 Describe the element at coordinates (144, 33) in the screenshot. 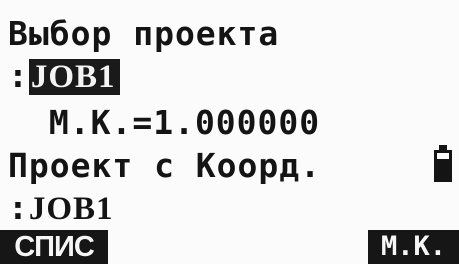

I see `screen-title: Выбор проекта` at that location.